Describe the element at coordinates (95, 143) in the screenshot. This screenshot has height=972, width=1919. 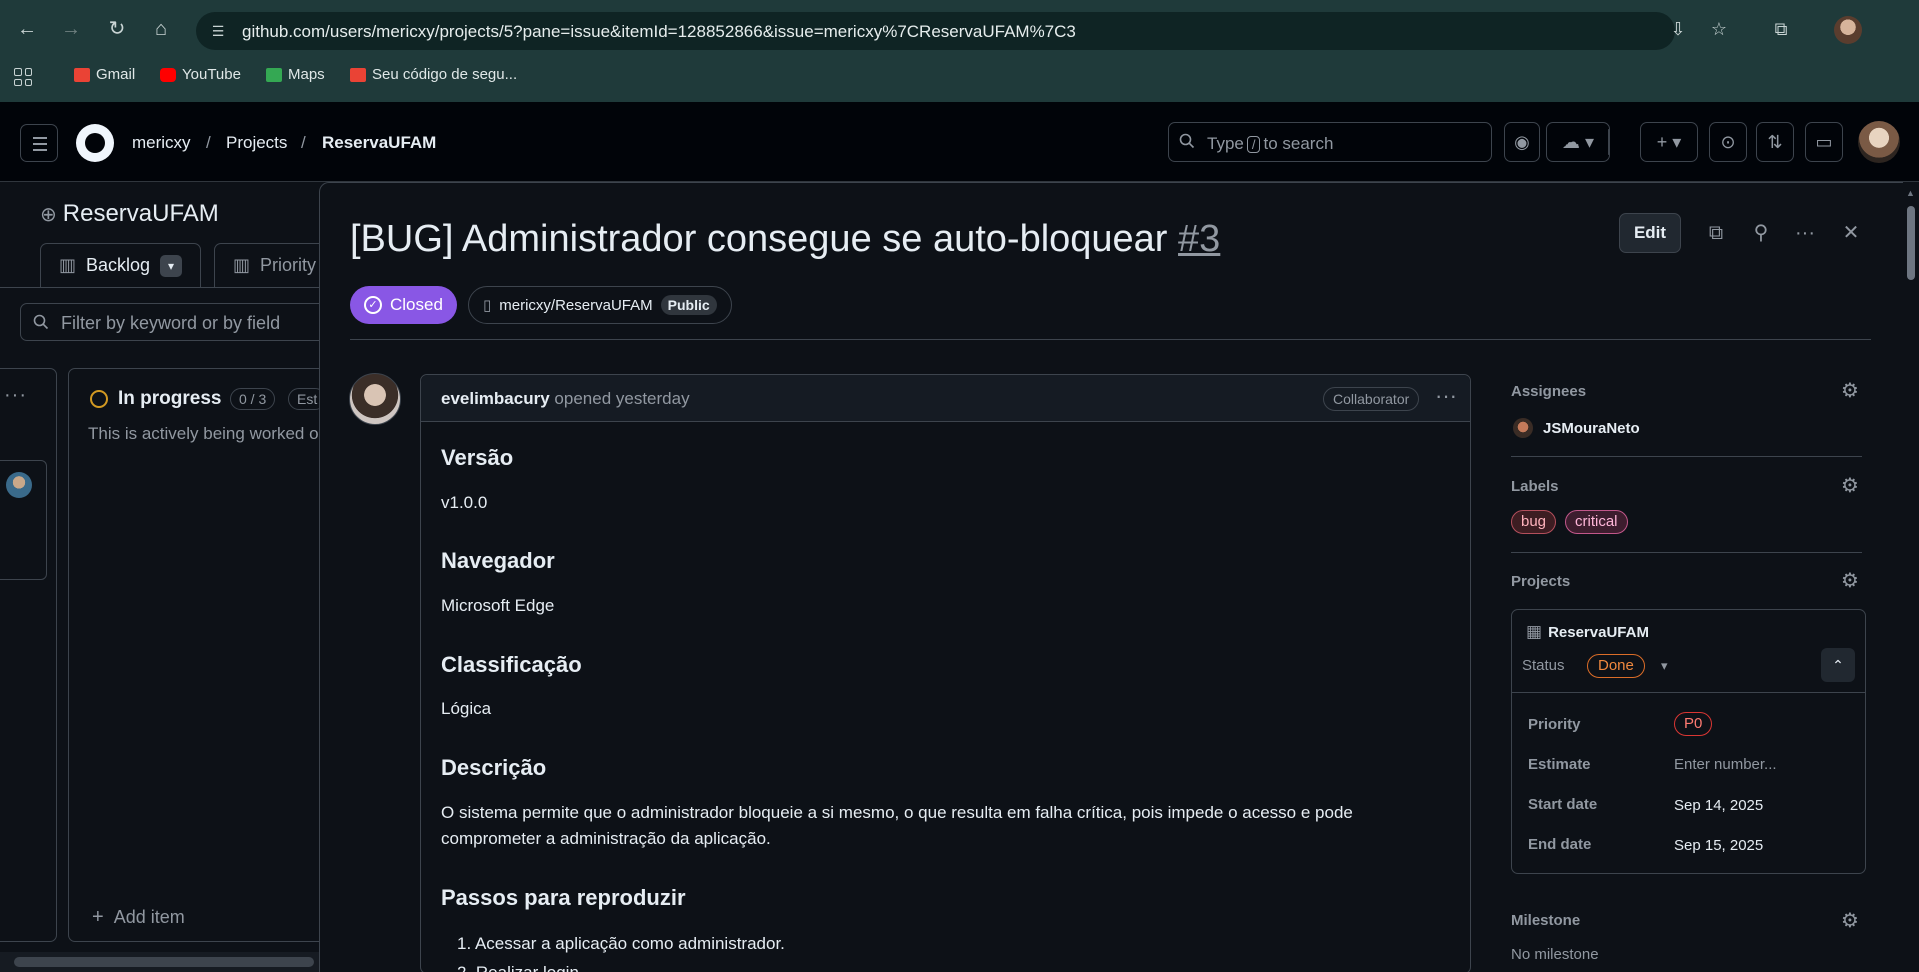
I see `github-logo-icon` at that location.